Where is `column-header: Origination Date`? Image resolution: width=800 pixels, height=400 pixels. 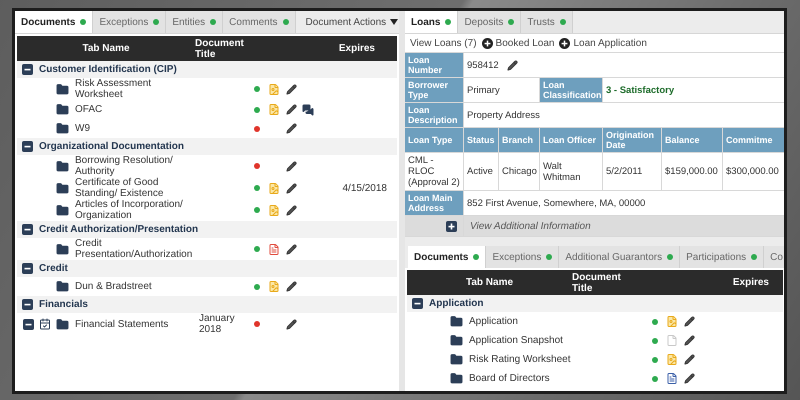
column-header: Origination Date is located at coordinates (632, 140).